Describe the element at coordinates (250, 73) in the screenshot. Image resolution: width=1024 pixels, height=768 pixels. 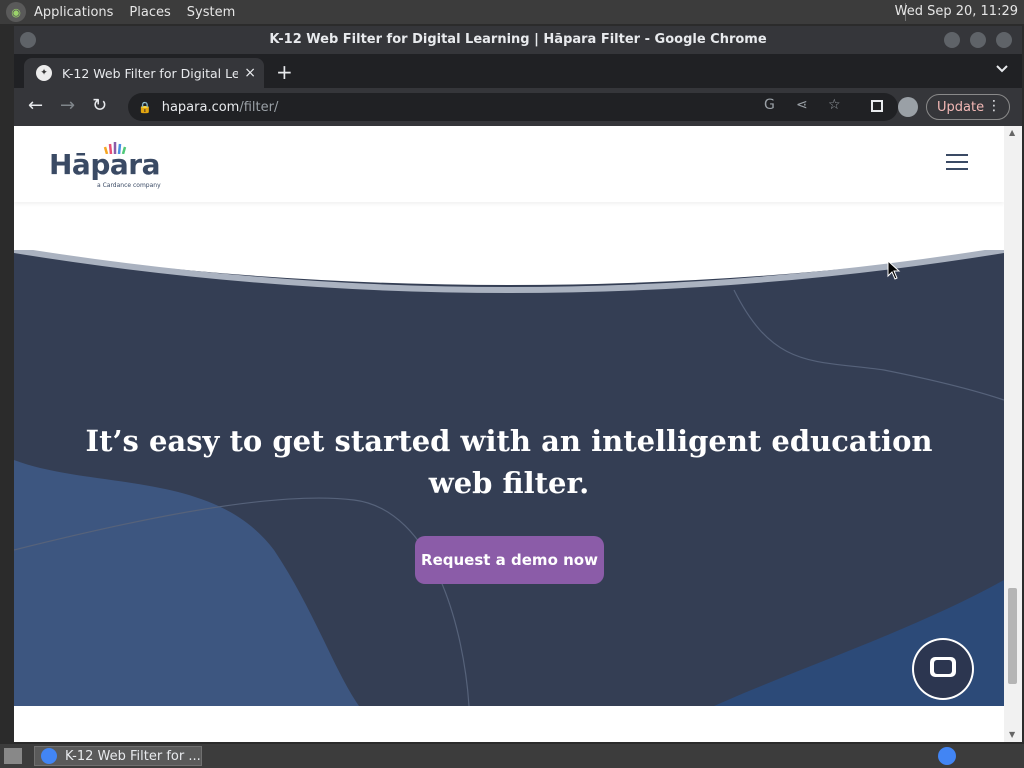
I see `tab-close-icon: ×` at that location.